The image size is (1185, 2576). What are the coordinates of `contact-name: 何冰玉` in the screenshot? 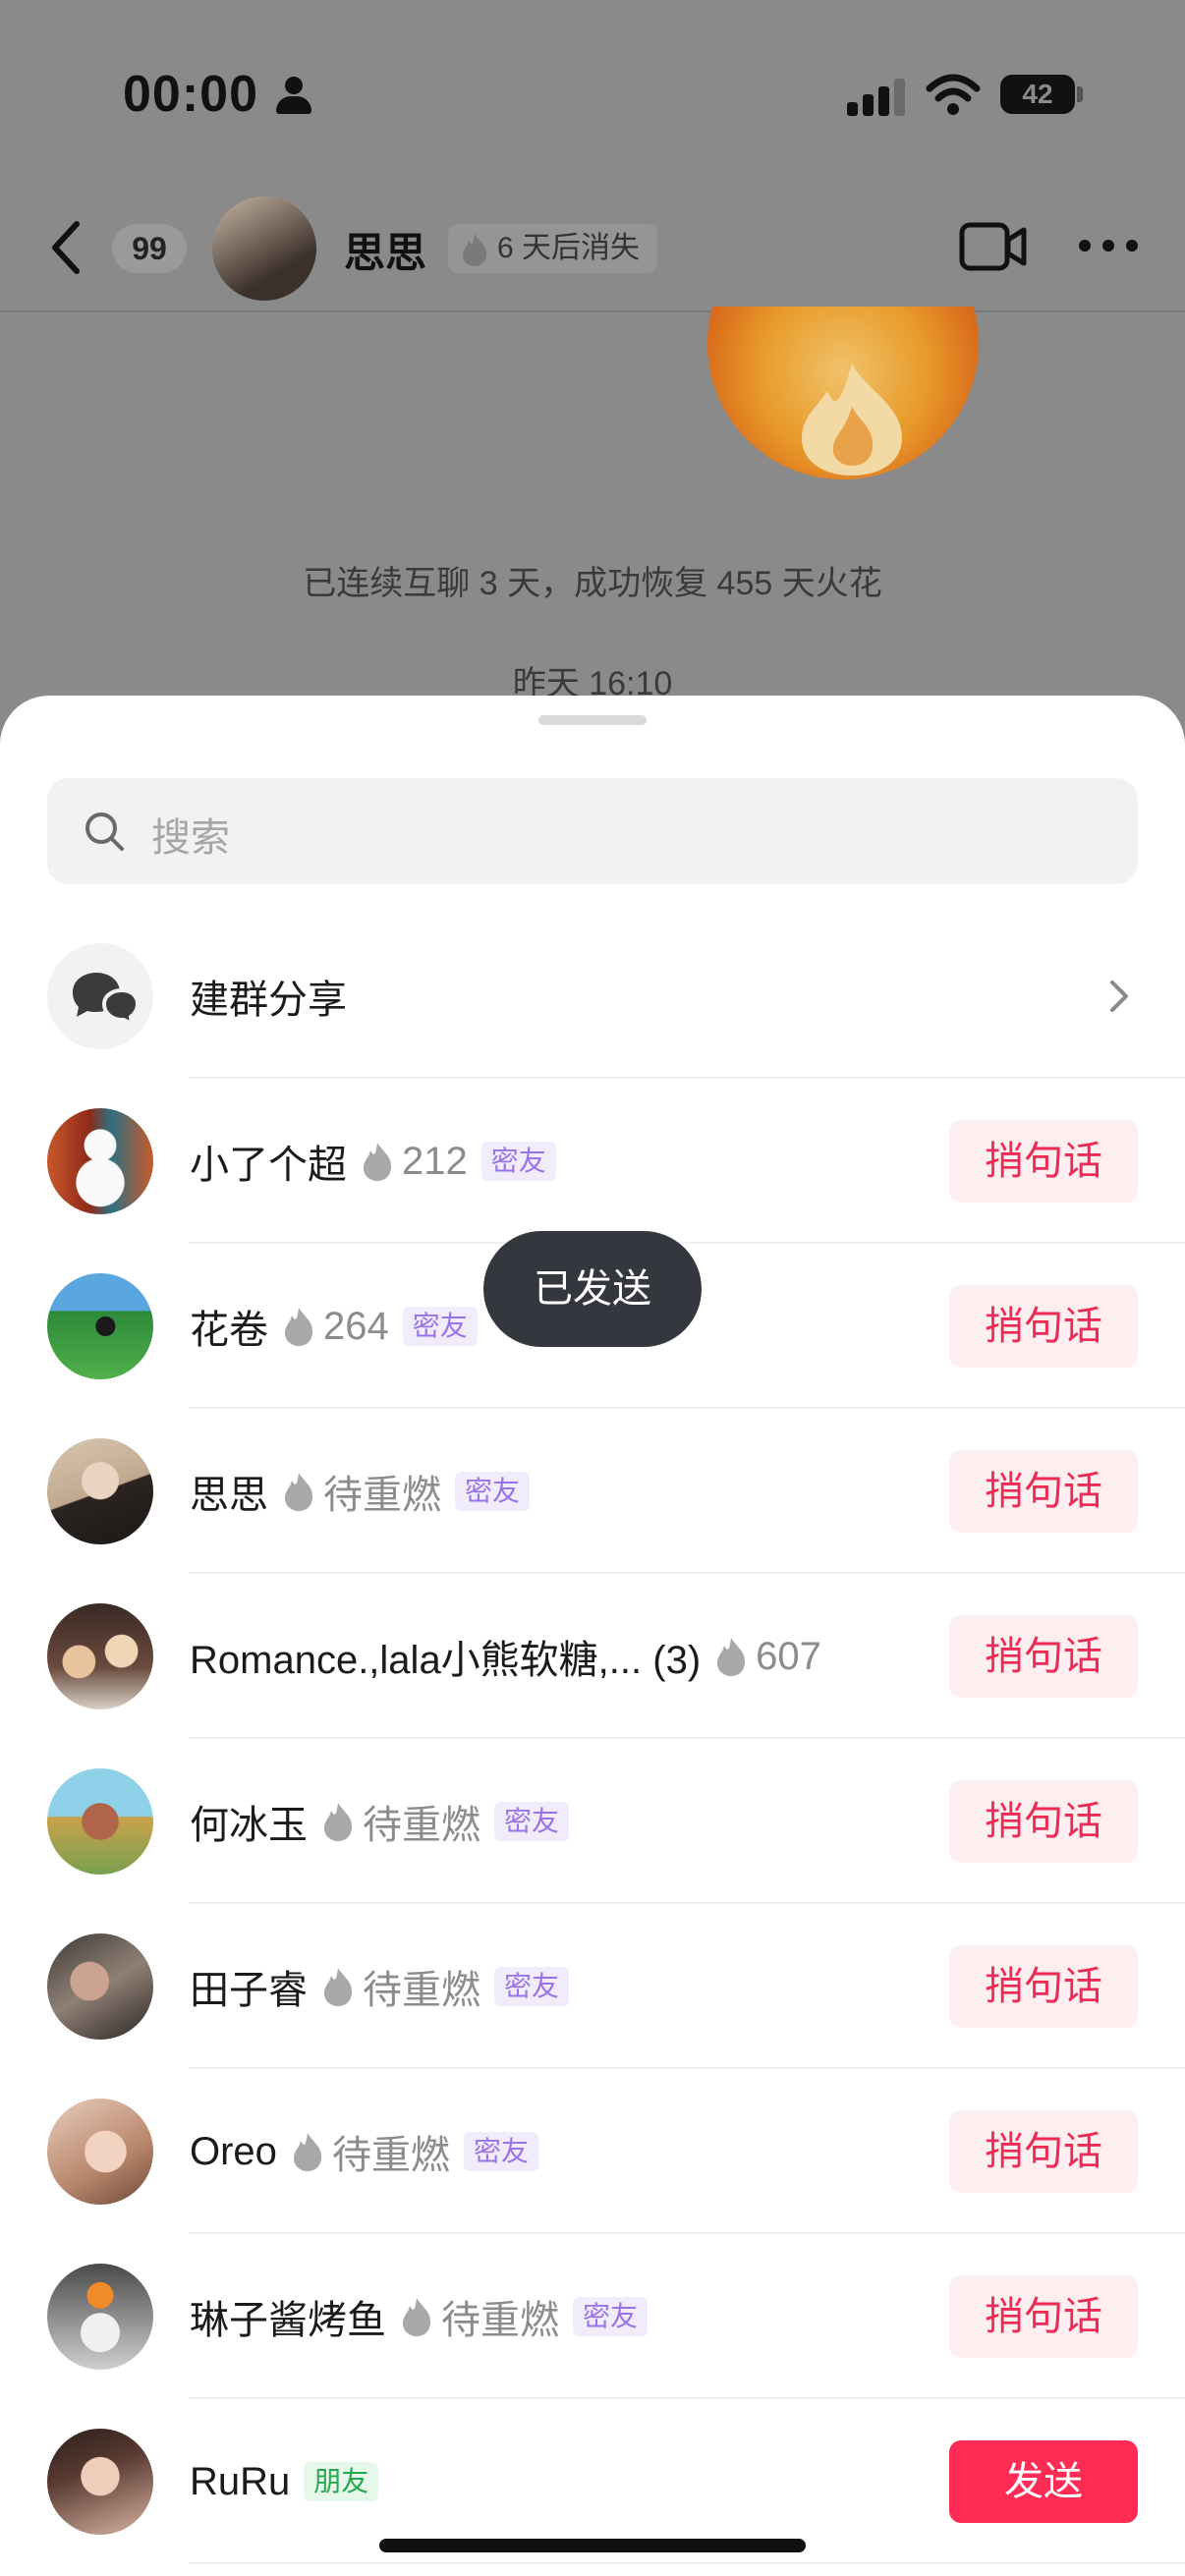 It's located at (249, 1825).